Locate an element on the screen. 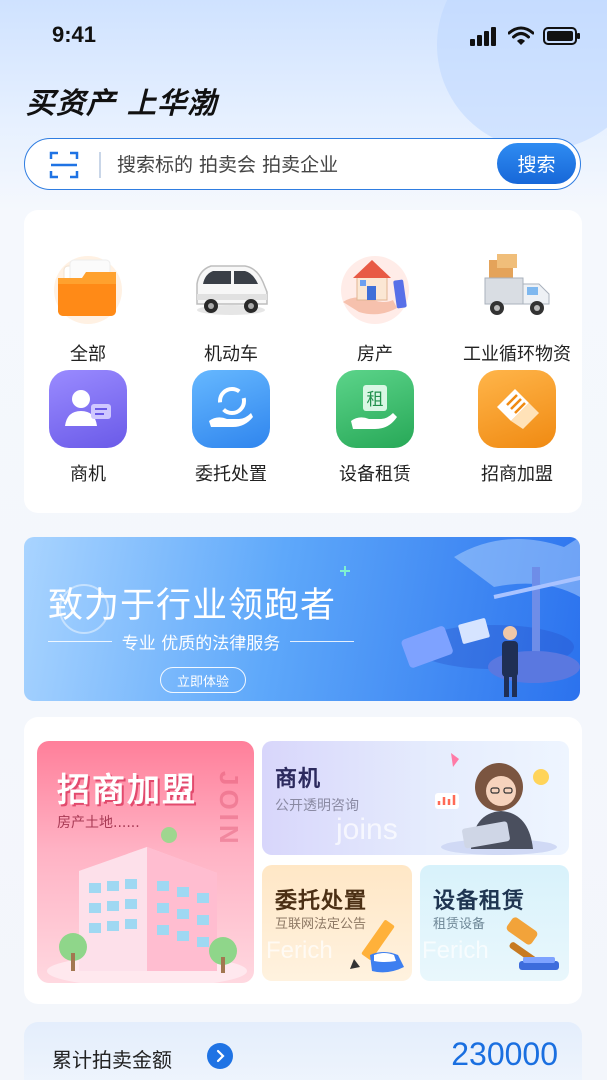 The image size is (607, 1080). rent-hand-icon: 租 is located at coordinates (375, 409).